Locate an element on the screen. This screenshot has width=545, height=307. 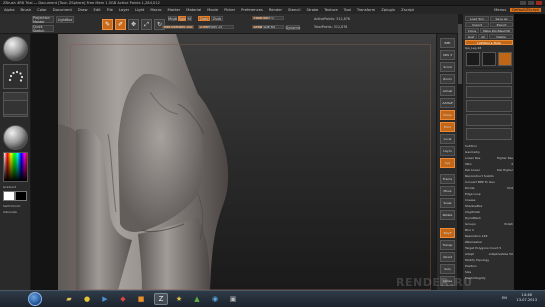
projection-master-button: Projection Master is located at coordinates (43, 20).